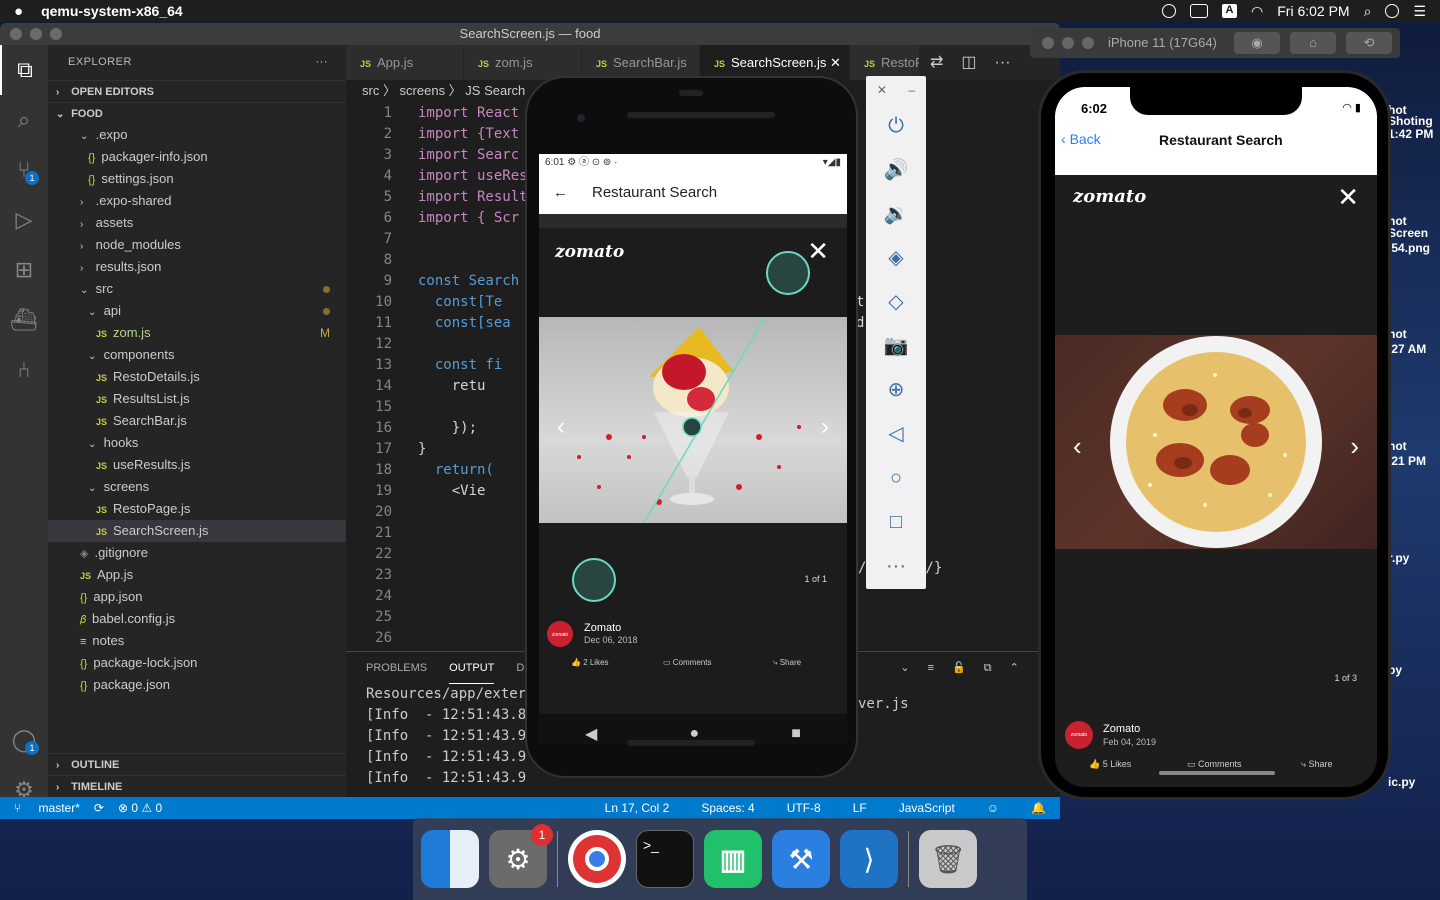 Image resolution: width=1440 pixels, height=900 pixels. Describe the element at coordinates (197, 223) in the screenshot. I see `tree-folder: › assets` at that location.